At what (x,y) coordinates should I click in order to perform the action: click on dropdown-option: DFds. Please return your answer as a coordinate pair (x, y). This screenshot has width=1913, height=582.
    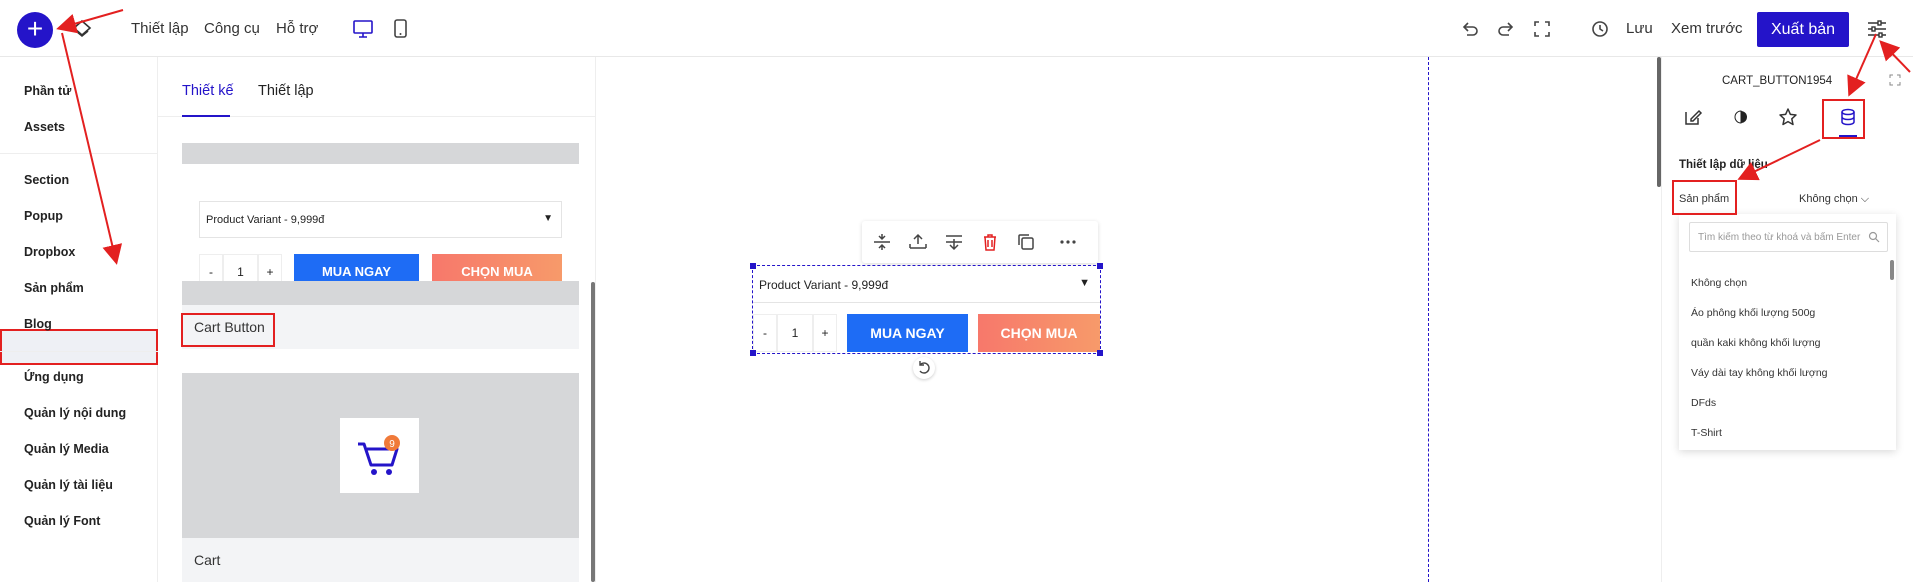
    Looking at the image, I should click on (1703, 403).